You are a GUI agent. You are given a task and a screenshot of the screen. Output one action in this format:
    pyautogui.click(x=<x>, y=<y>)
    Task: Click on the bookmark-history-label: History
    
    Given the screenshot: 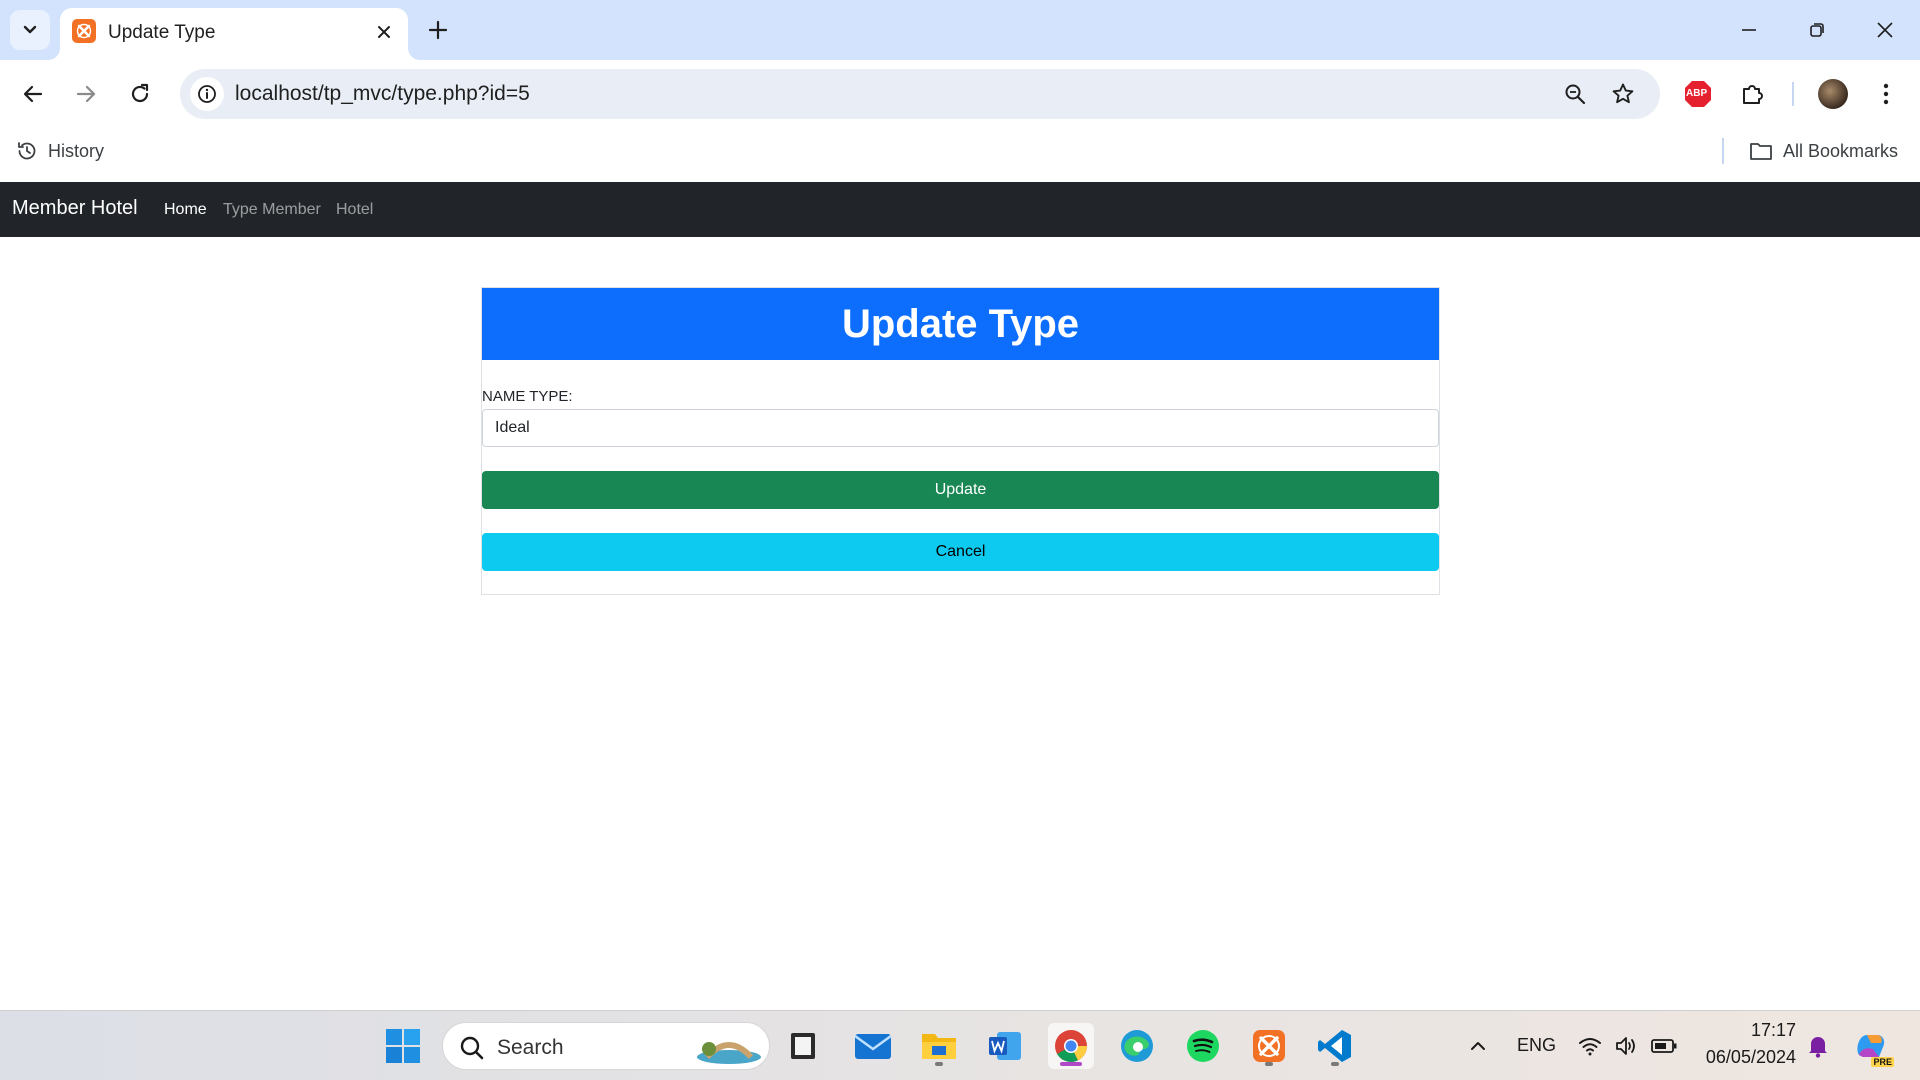 What is the action you would take?
    pyautogui.click(x=76, y=150)
    